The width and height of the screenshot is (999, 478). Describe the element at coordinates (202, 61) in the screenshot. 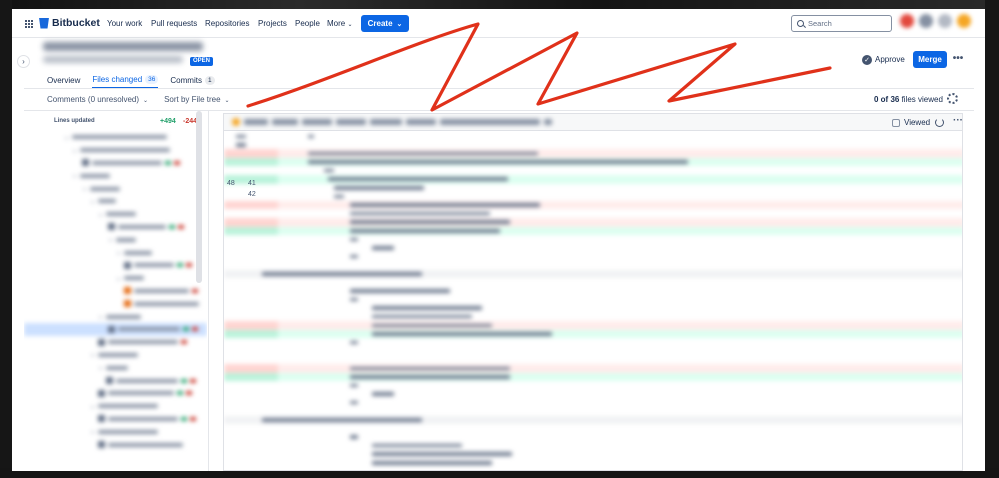

I see `status-badge: OPEN` at that location.